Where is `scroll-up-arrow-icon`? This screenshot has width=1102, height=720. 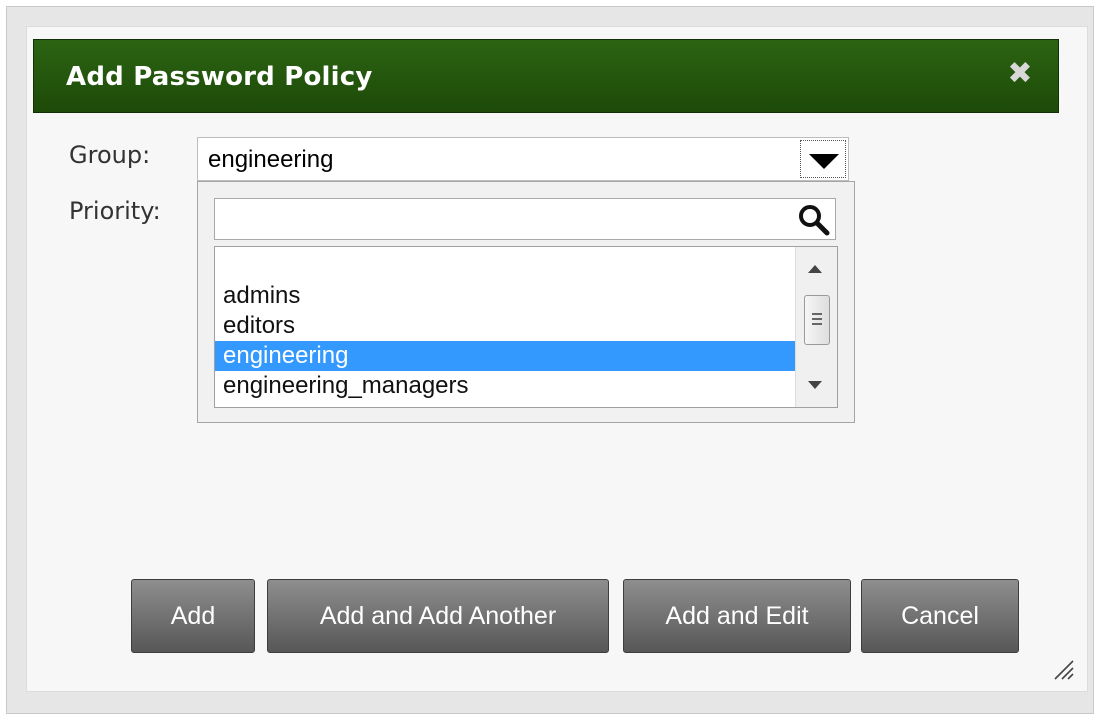 scroll-up-arrow-icon is located at coordinates (815, 269).